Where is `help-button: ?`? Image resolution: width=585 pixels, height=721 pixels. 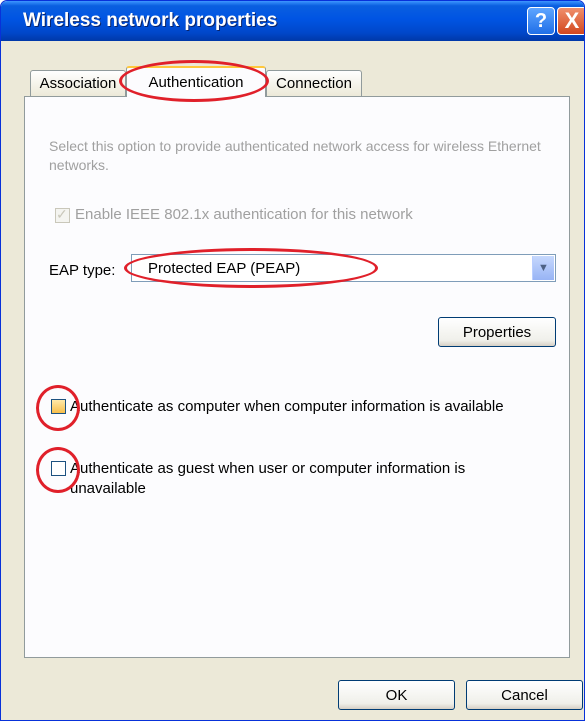
help-button: ? is located at coordinates (541, 21).